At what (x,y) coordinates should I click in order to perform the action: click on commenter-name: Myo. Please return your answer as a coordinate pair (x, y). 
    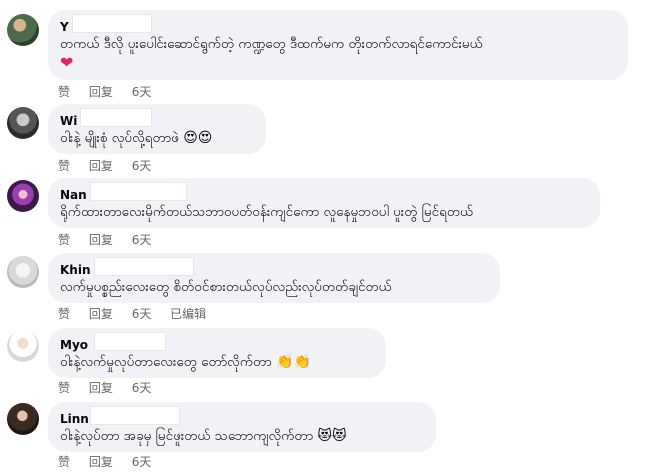
    Looking at the image, I should click on (74, 345).